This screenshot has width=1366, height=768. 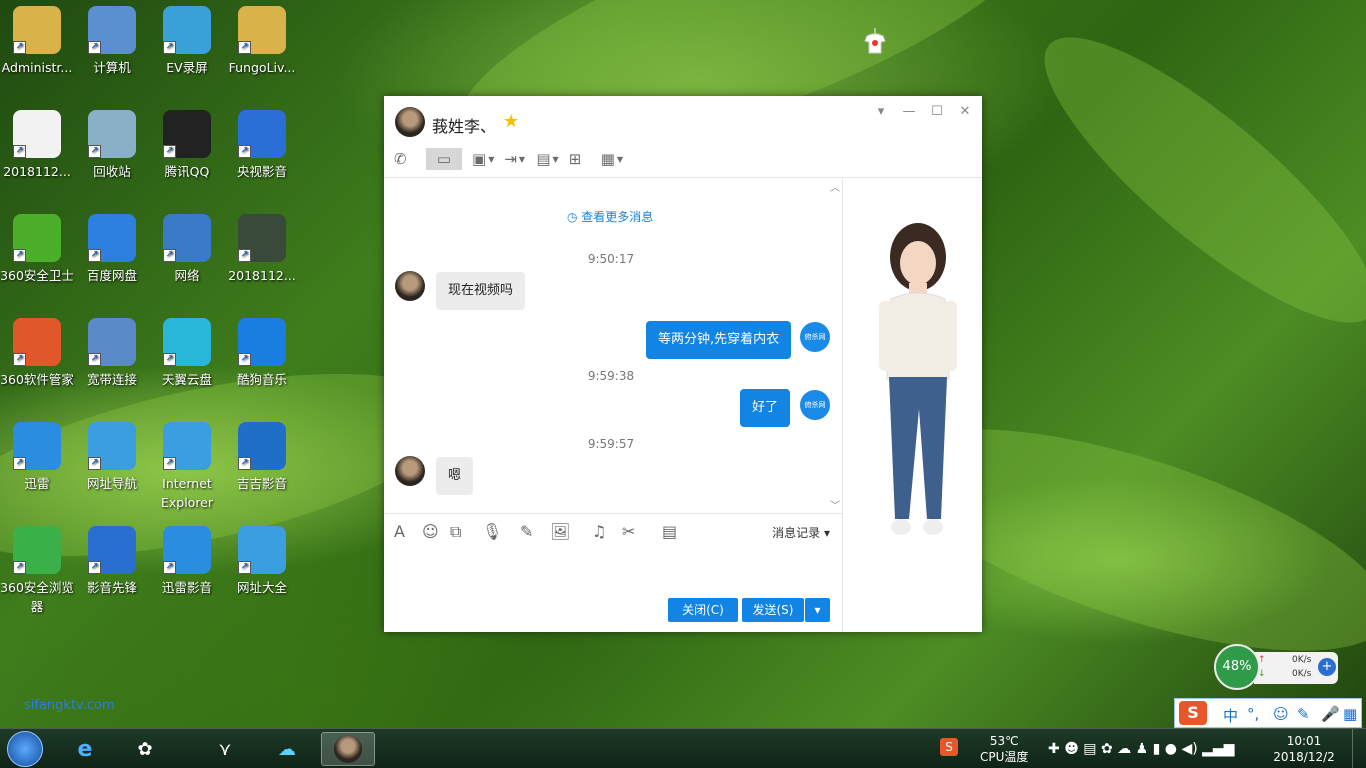 What do you see at coordinates (1304, 741) in the screenshot?
I see `clock-time: 10:01` at bounding box center [1304, 741].